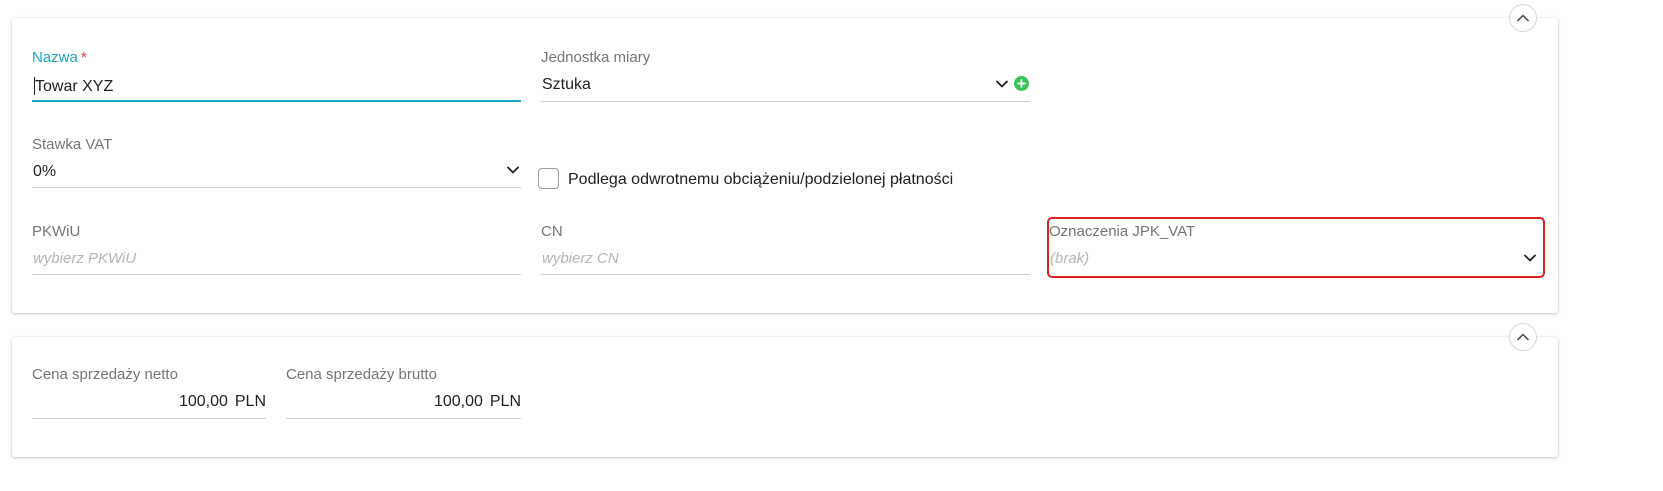  I want to click on pkwiu-input: wybierz PKWiU, so click(84, 258).